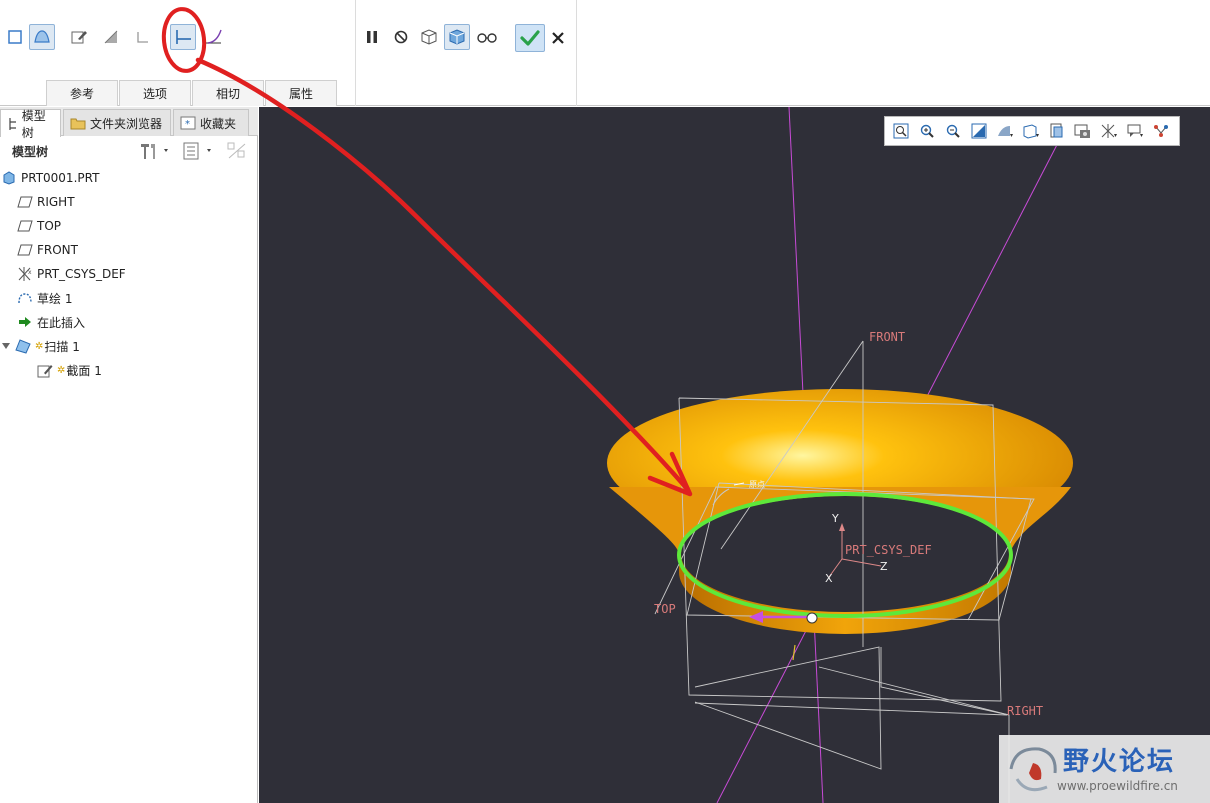 The height and width of the screenshot is (803, 1210). I want to click on tree-settings-button, so click(154, 151).